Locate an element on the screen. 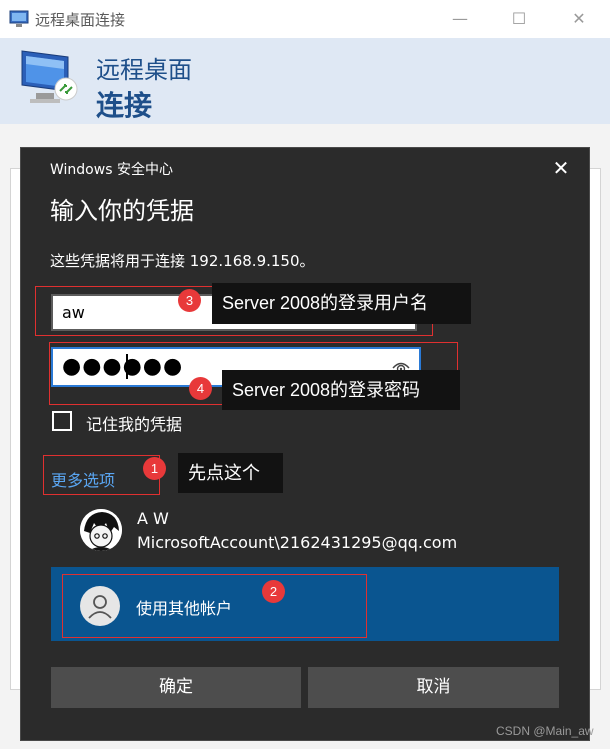  remember-credentials-checkbox is located at coordinates (62, 421).